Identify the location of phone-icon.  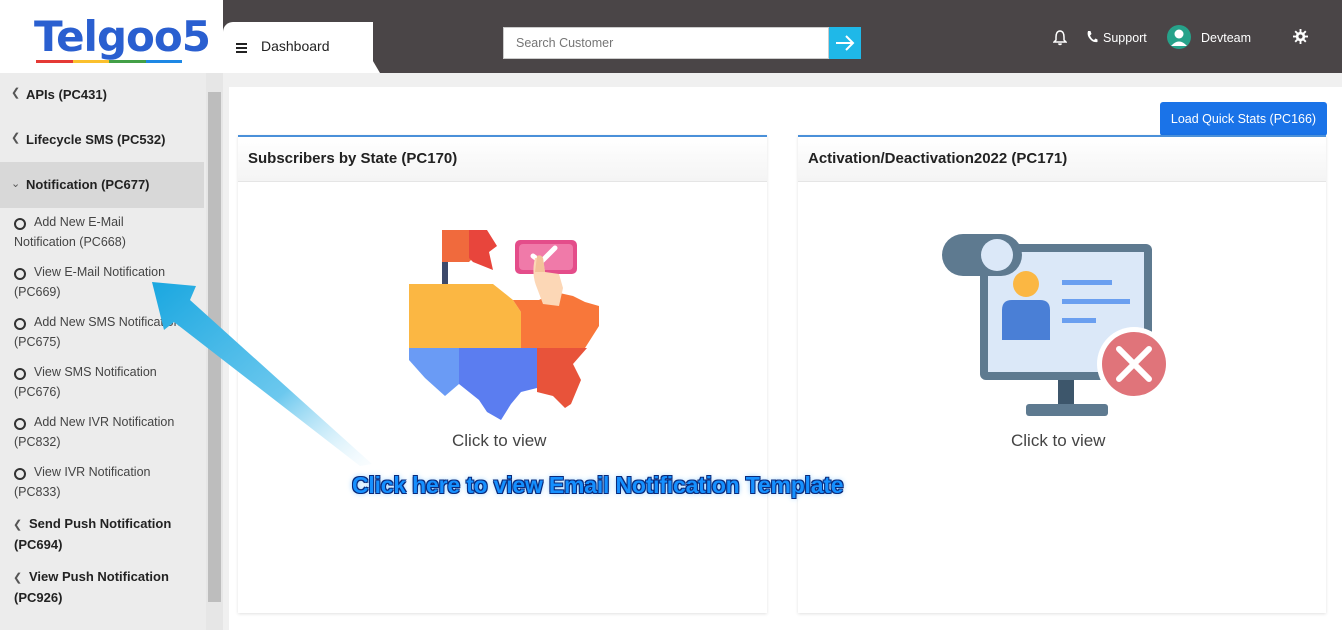
(1092, 37).